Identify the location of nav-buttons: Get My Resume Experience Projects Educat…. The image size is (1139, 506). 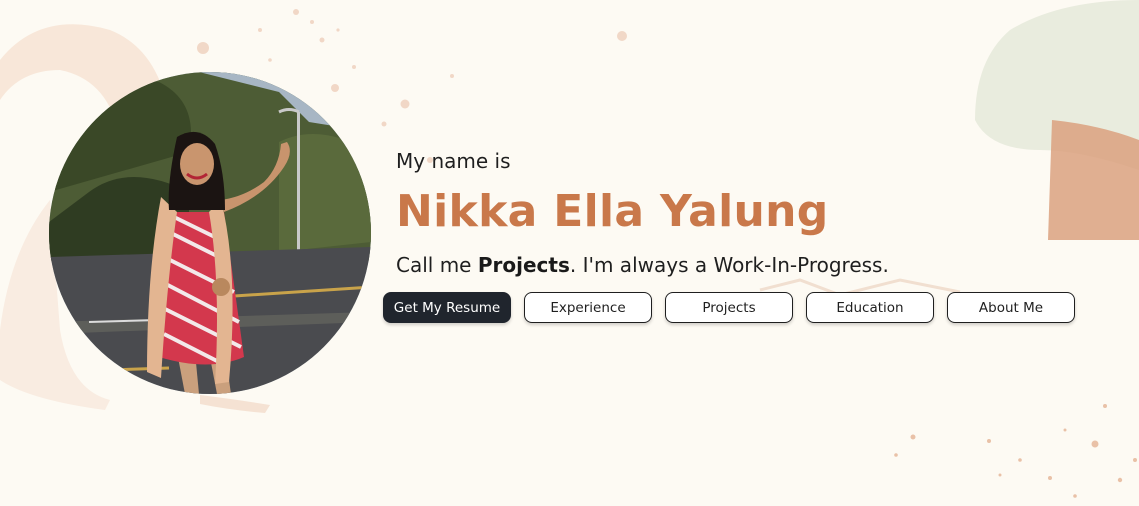
(729, 307).